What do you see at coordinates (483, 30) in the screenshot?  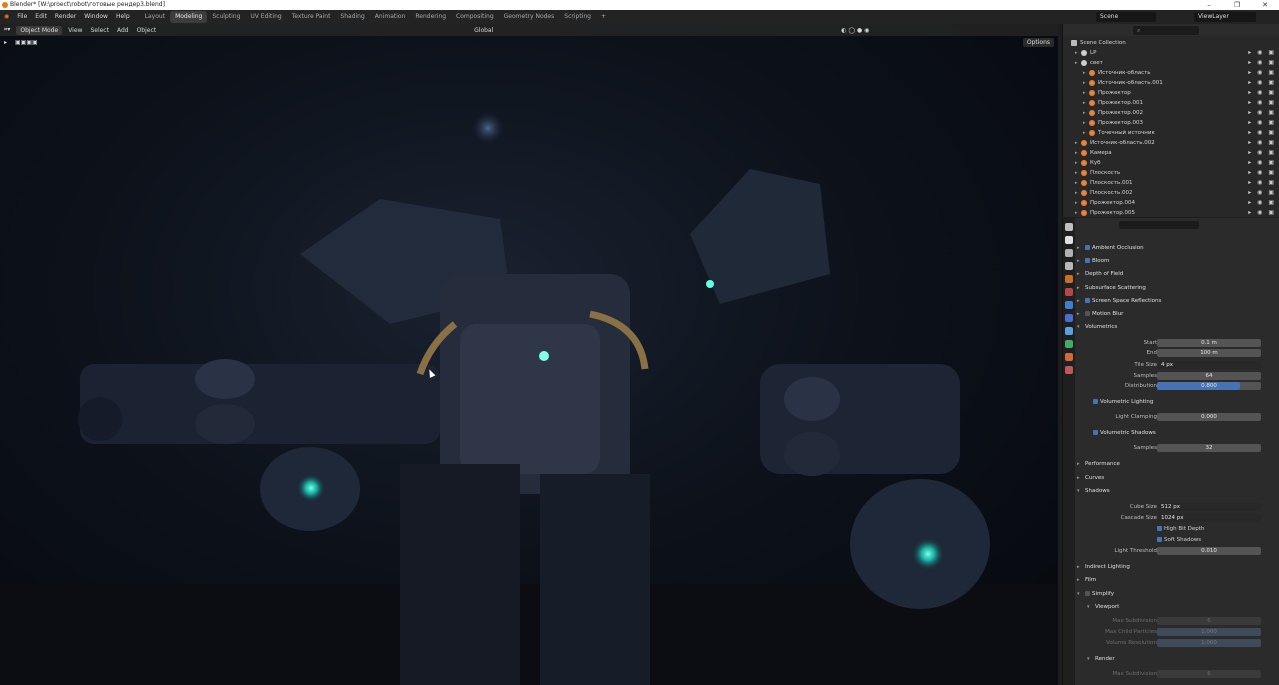 I see `orientation-selector: Global` at bounding box center [483, 30].